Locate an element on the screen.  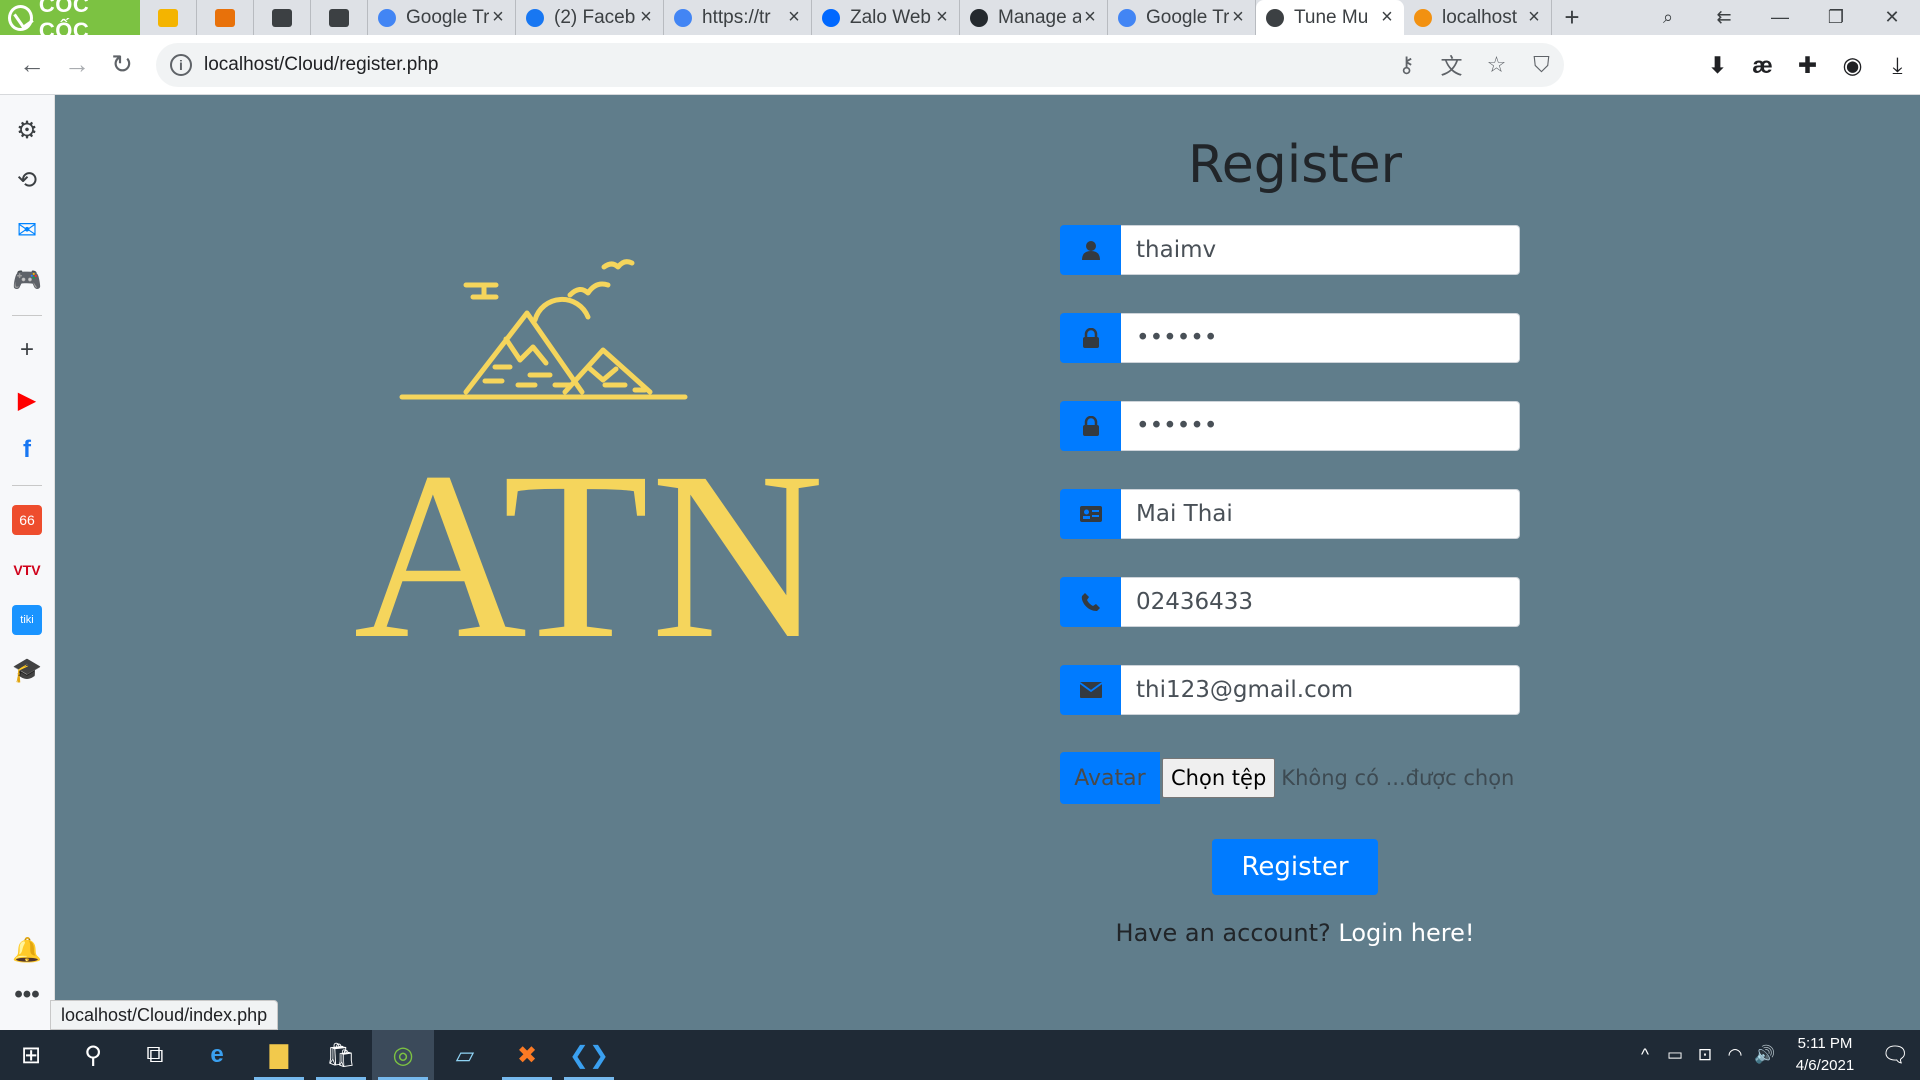
clock: 5:11 PM 4/6/2021 is located at coordinates (1825, 1055).